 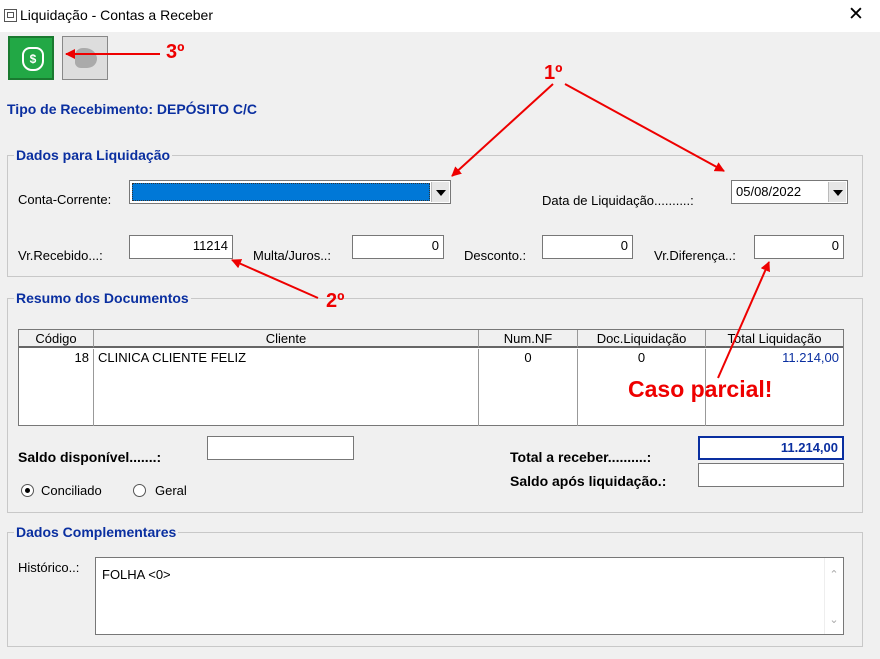 What do you see at coordinates (644, 127) in the screenshot?
I see `arrow-1-to-data` at bounding box center [644, 127].